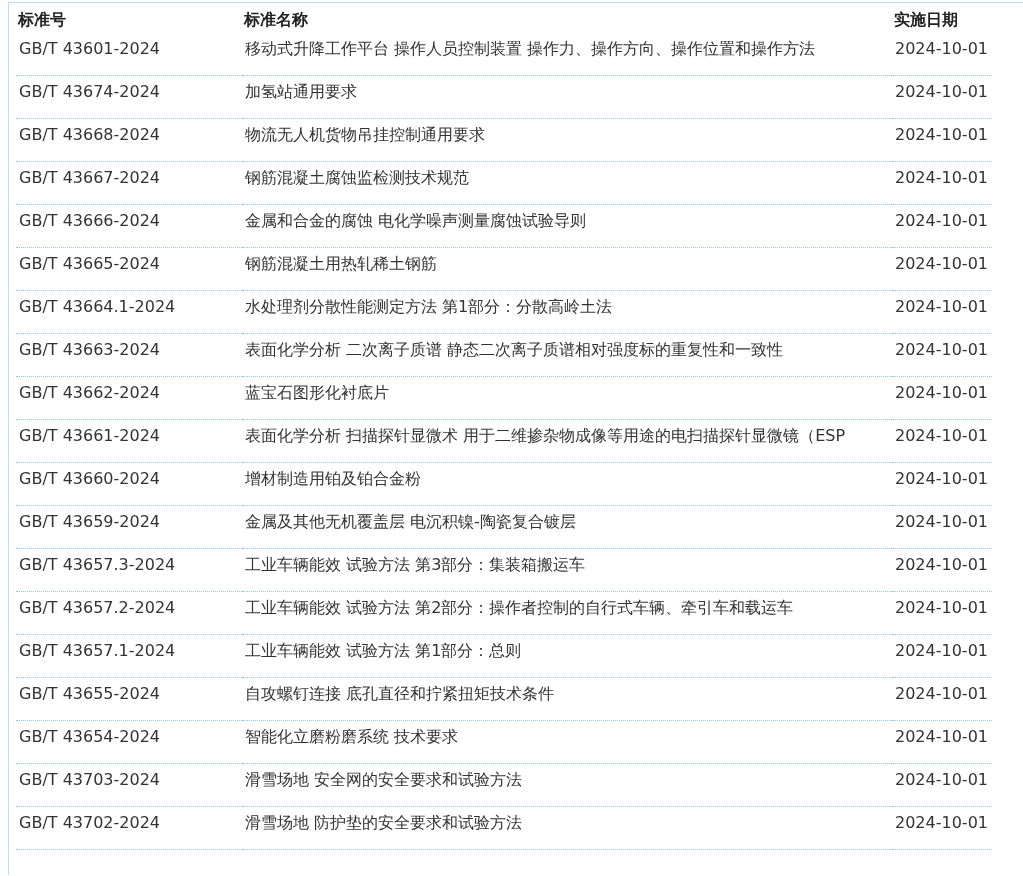  Describe the element at coordinates (567, 269) in the screenshot. I see `standard-name-cell: 钢筋混凝土用热轧稀土钢筋` at that location.